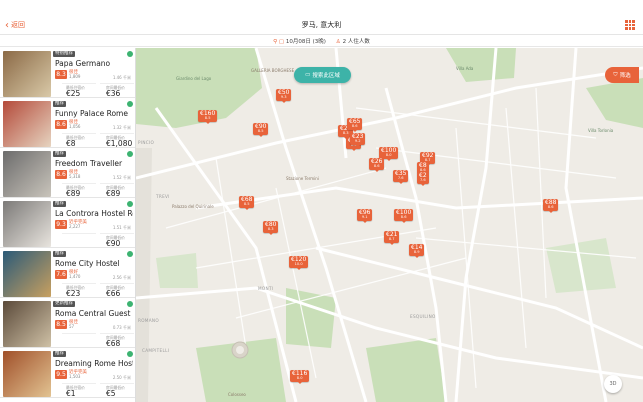  Describe the element at coordinates (121, 177) in the screenshot. I see `distance: 1.52 千米` at that location.